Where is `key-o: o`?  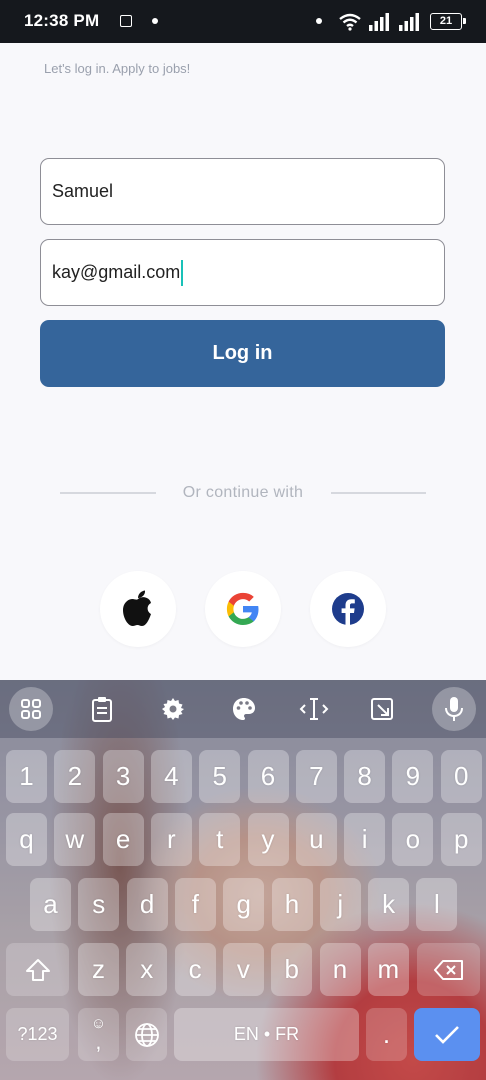
key-o: o is located at coordinates (413, 839).